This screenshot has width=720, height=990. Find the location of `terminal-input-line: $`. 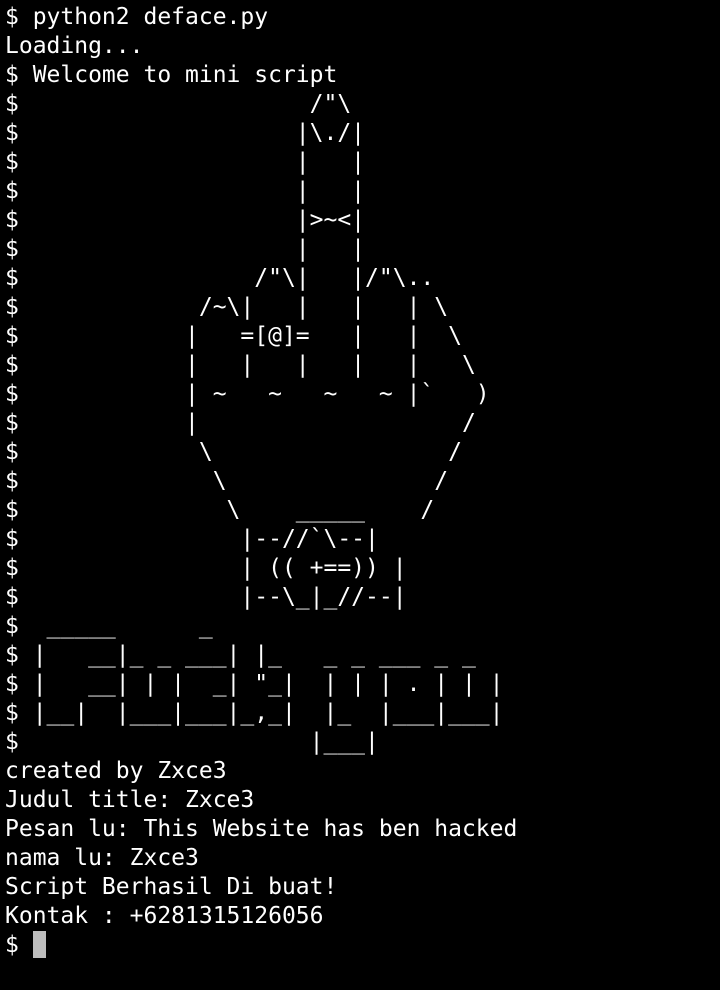

terminal-input-line: $ is located at coordinates (362, 945).